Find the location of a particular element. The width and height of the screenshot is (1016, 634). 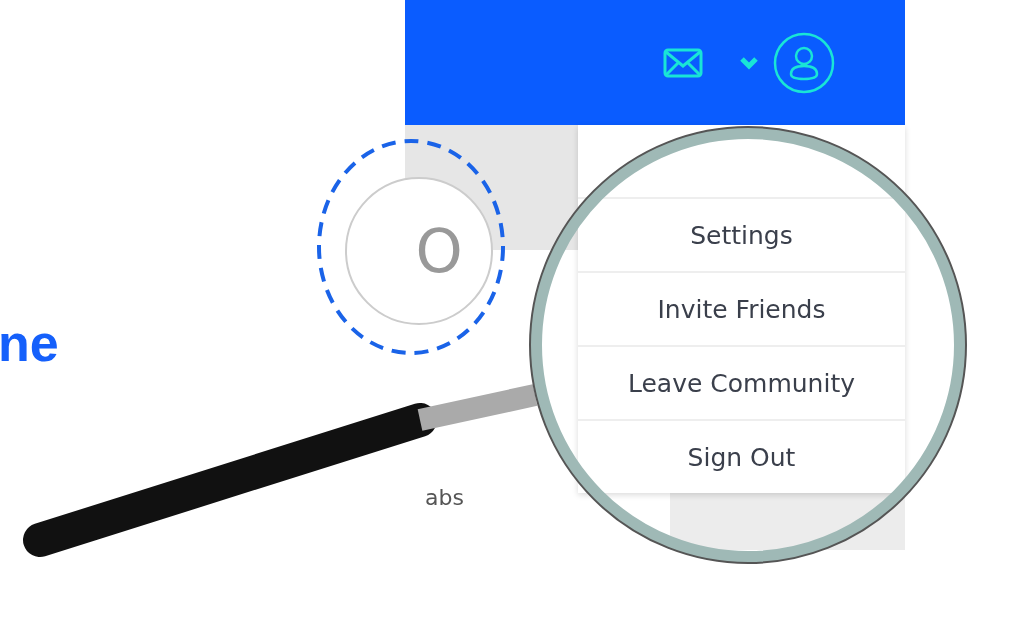

chevron-down-icon is located at coordinates (749, 62).